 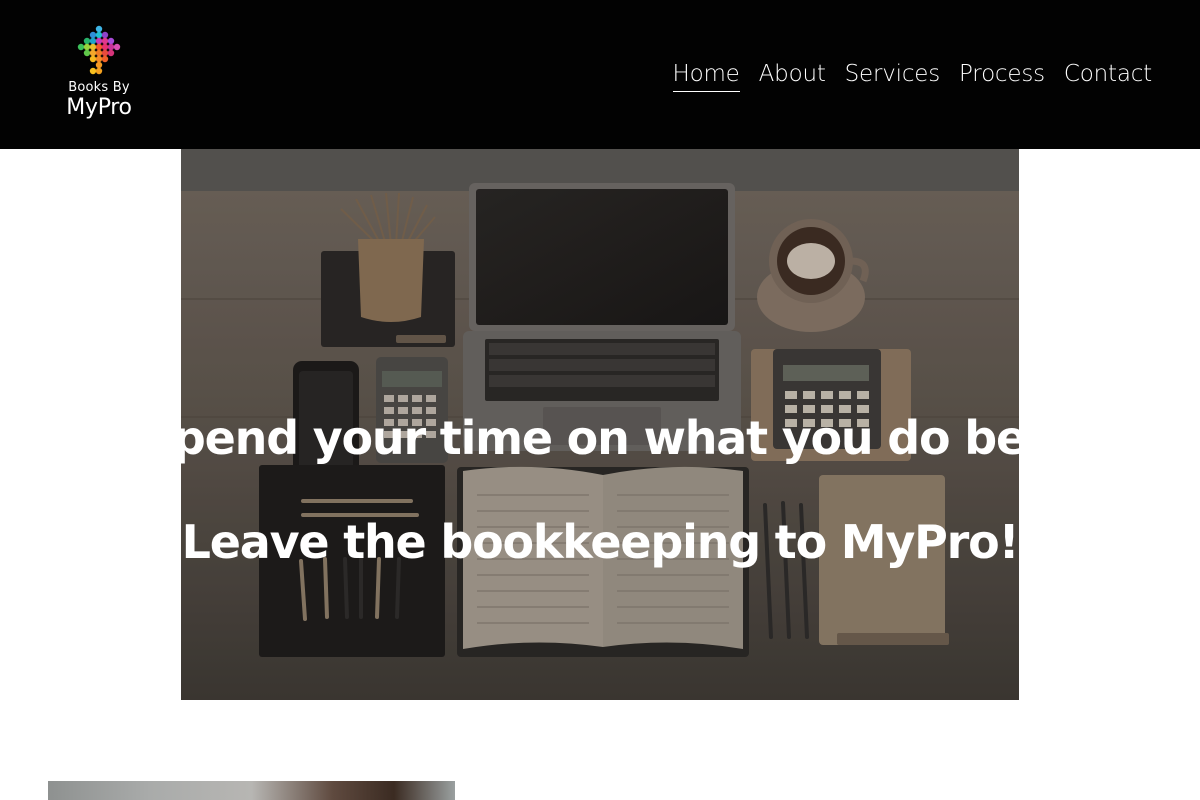 I want to click on nav-about: About, so click(x=792, y=75).